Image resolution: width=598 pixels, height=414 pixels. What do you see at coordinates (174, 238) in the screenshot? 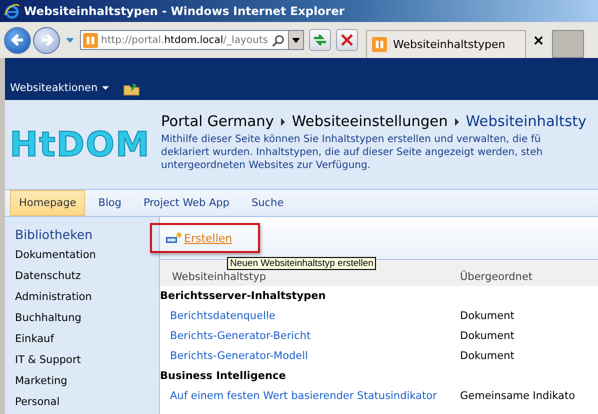
I see `new-item-icon` at bounding box center [174, 238].